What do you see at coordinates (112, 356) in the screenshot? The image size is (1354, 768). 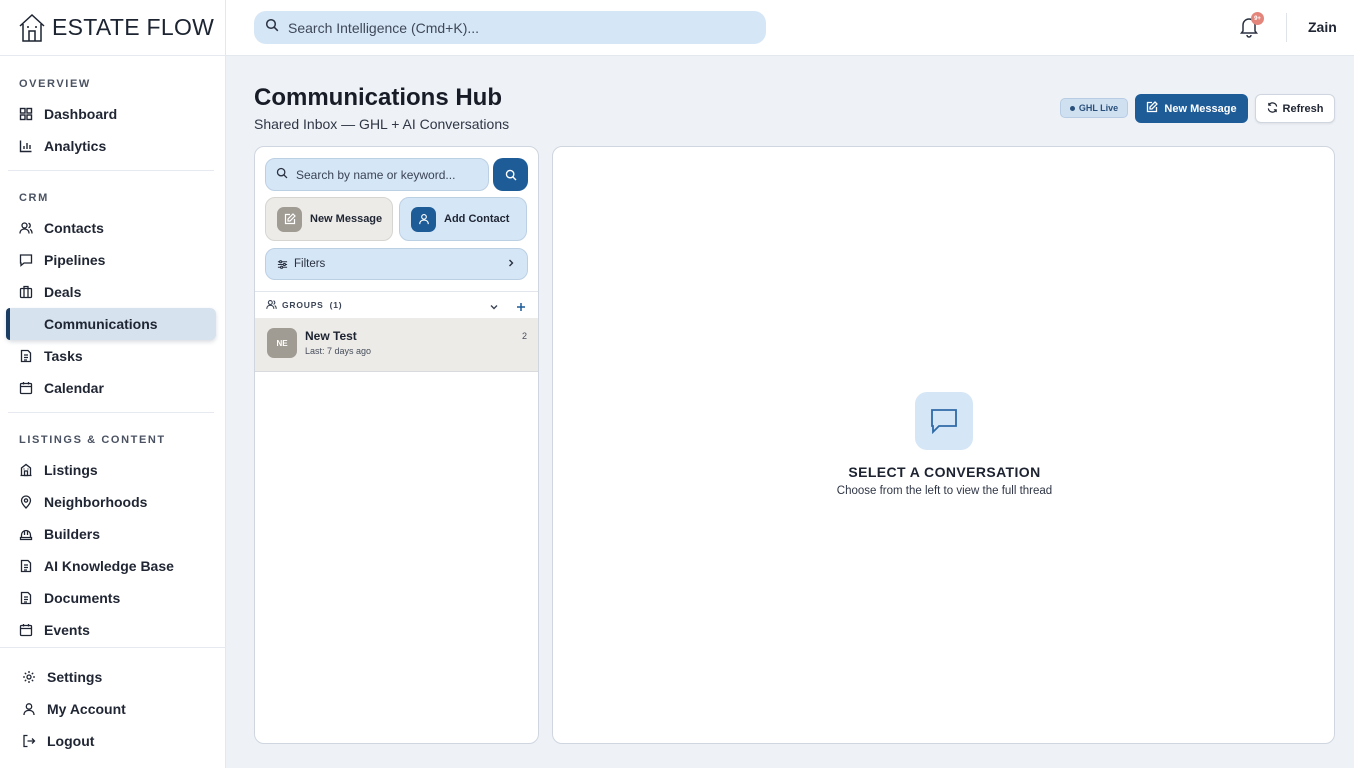 I see `sidebar-item-tasks: Tasks` at bounding box center [112, 356].